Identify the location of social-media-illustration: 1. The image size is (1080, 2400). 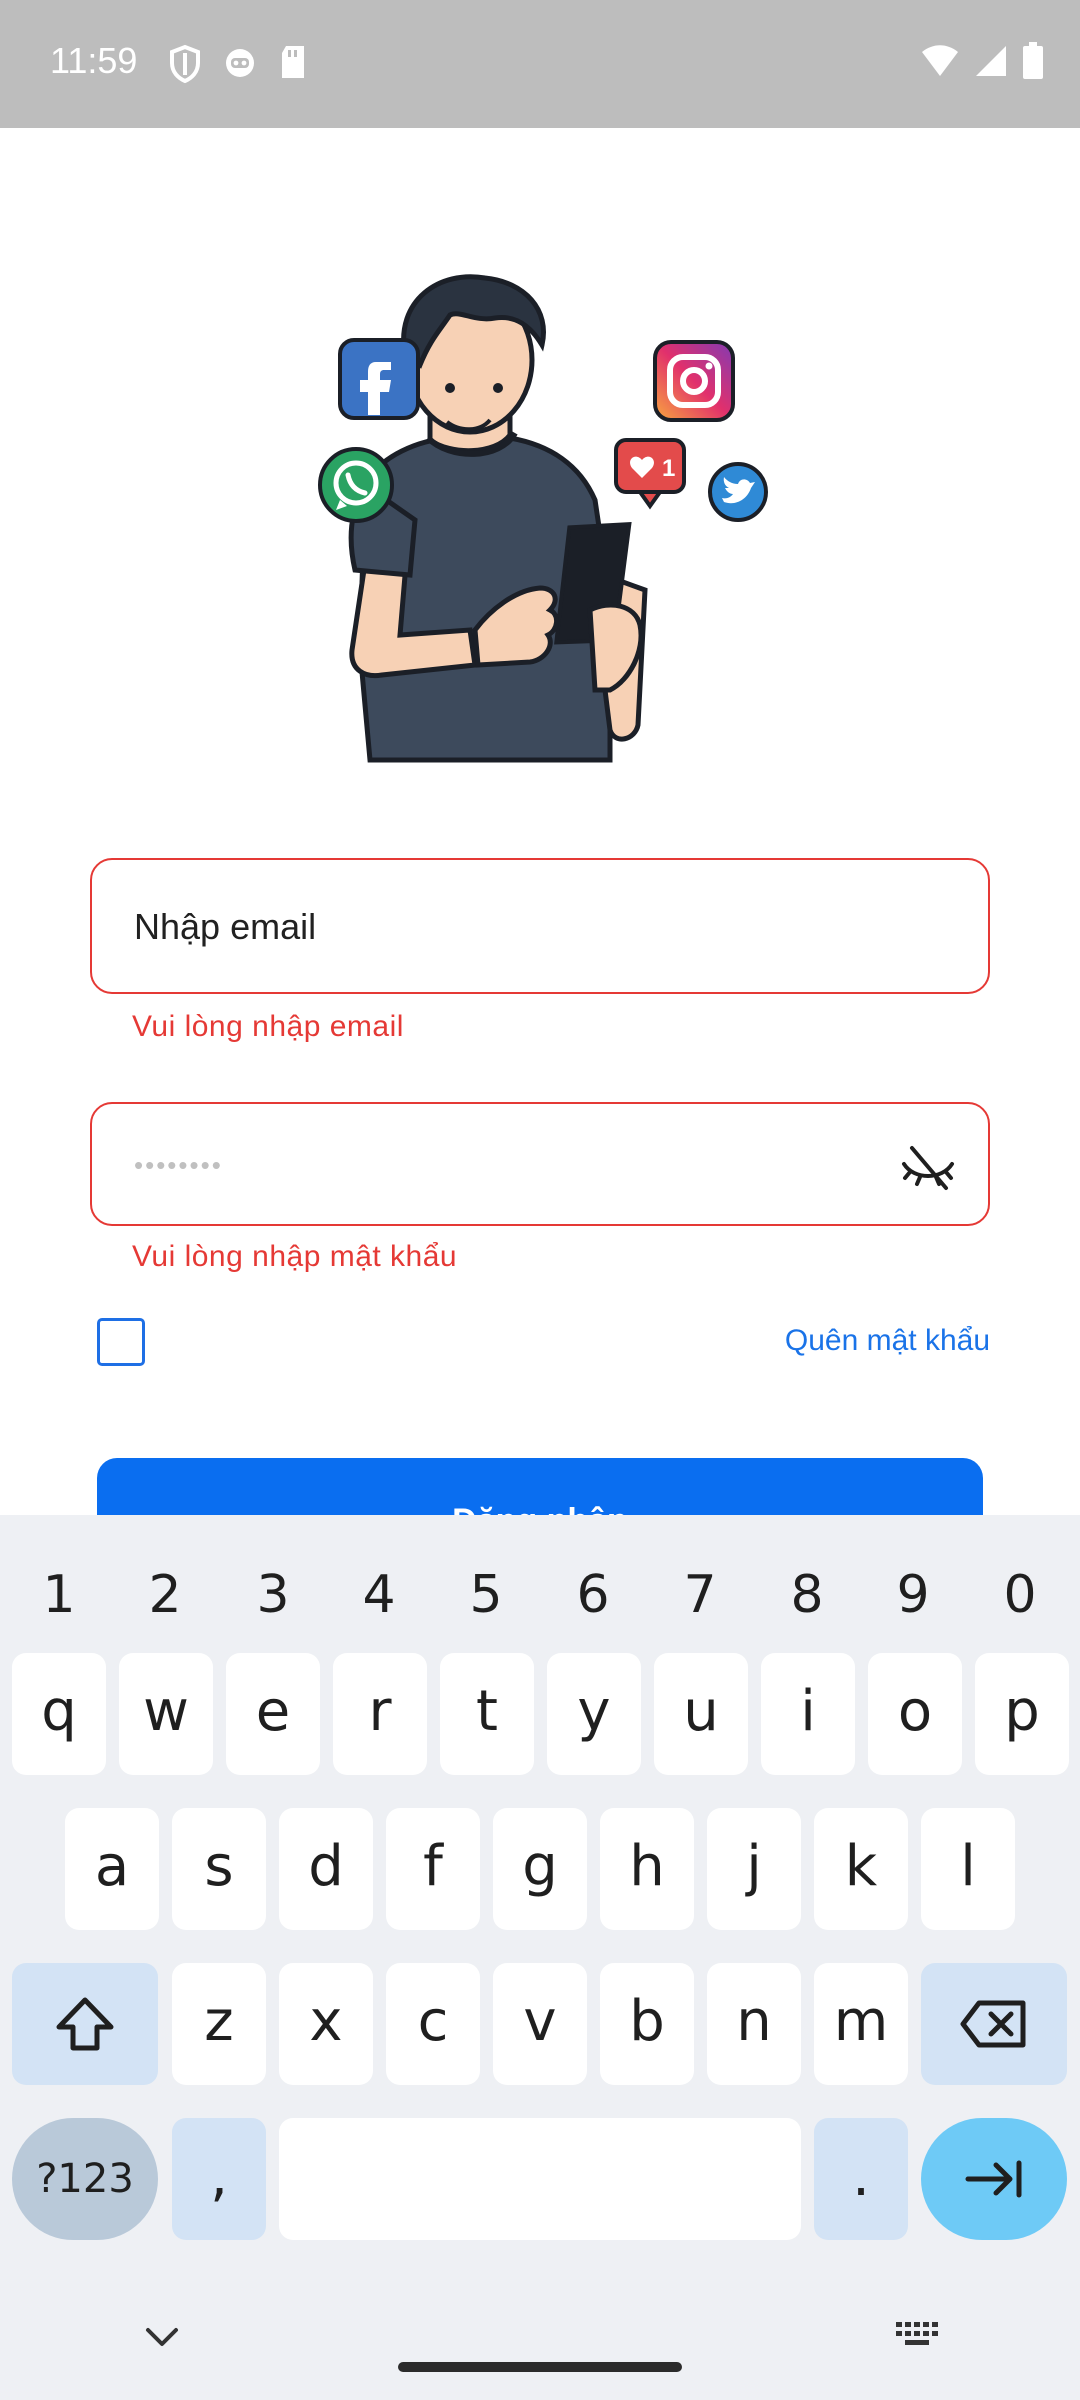
(543, 518).